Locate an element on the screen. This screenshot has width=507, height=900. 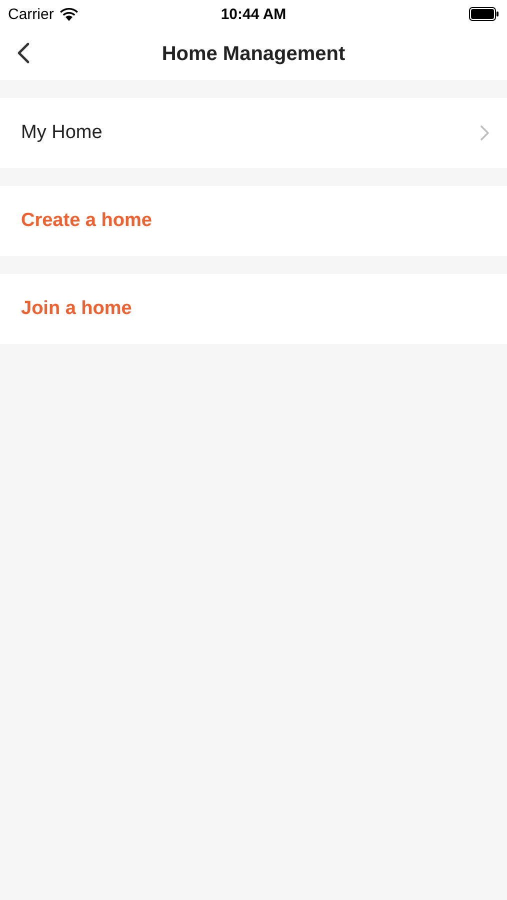
wifi-icon is located at coordinates (69, 14).